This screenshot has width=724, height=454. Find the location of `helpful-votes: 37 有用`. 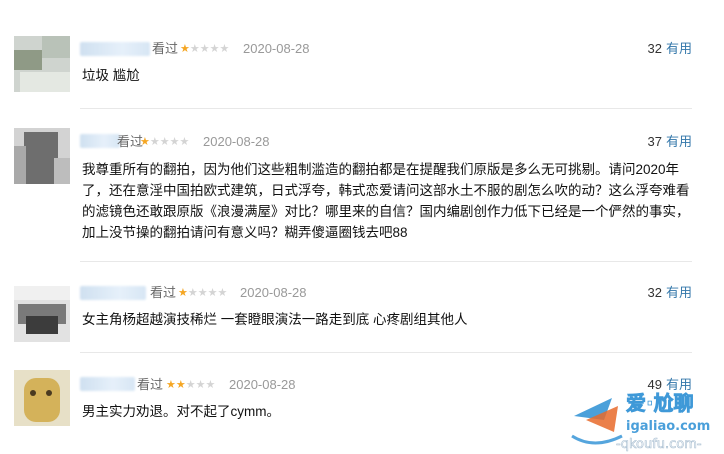

helpful-votes: 37 有用 is located at coordinates (670, 142).